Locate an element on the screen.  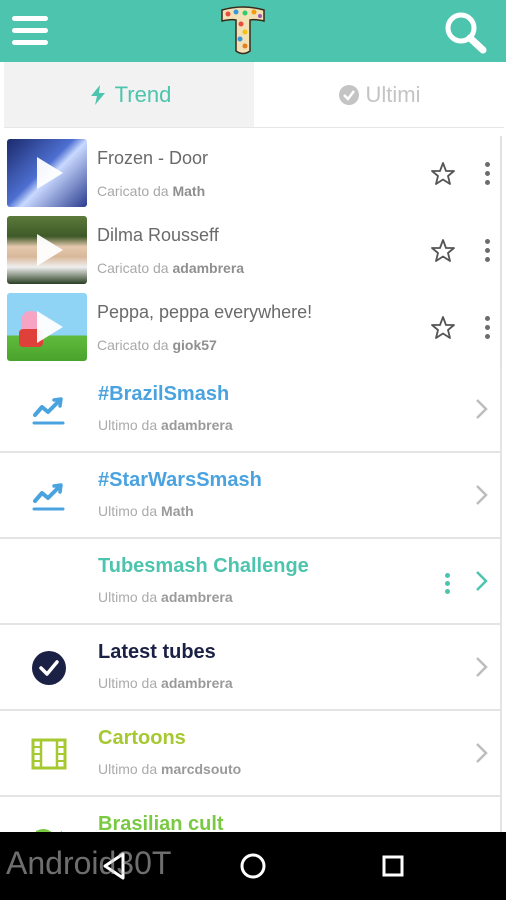
channel-latest: Ultimo da Math is located at coordinates (146, 511).